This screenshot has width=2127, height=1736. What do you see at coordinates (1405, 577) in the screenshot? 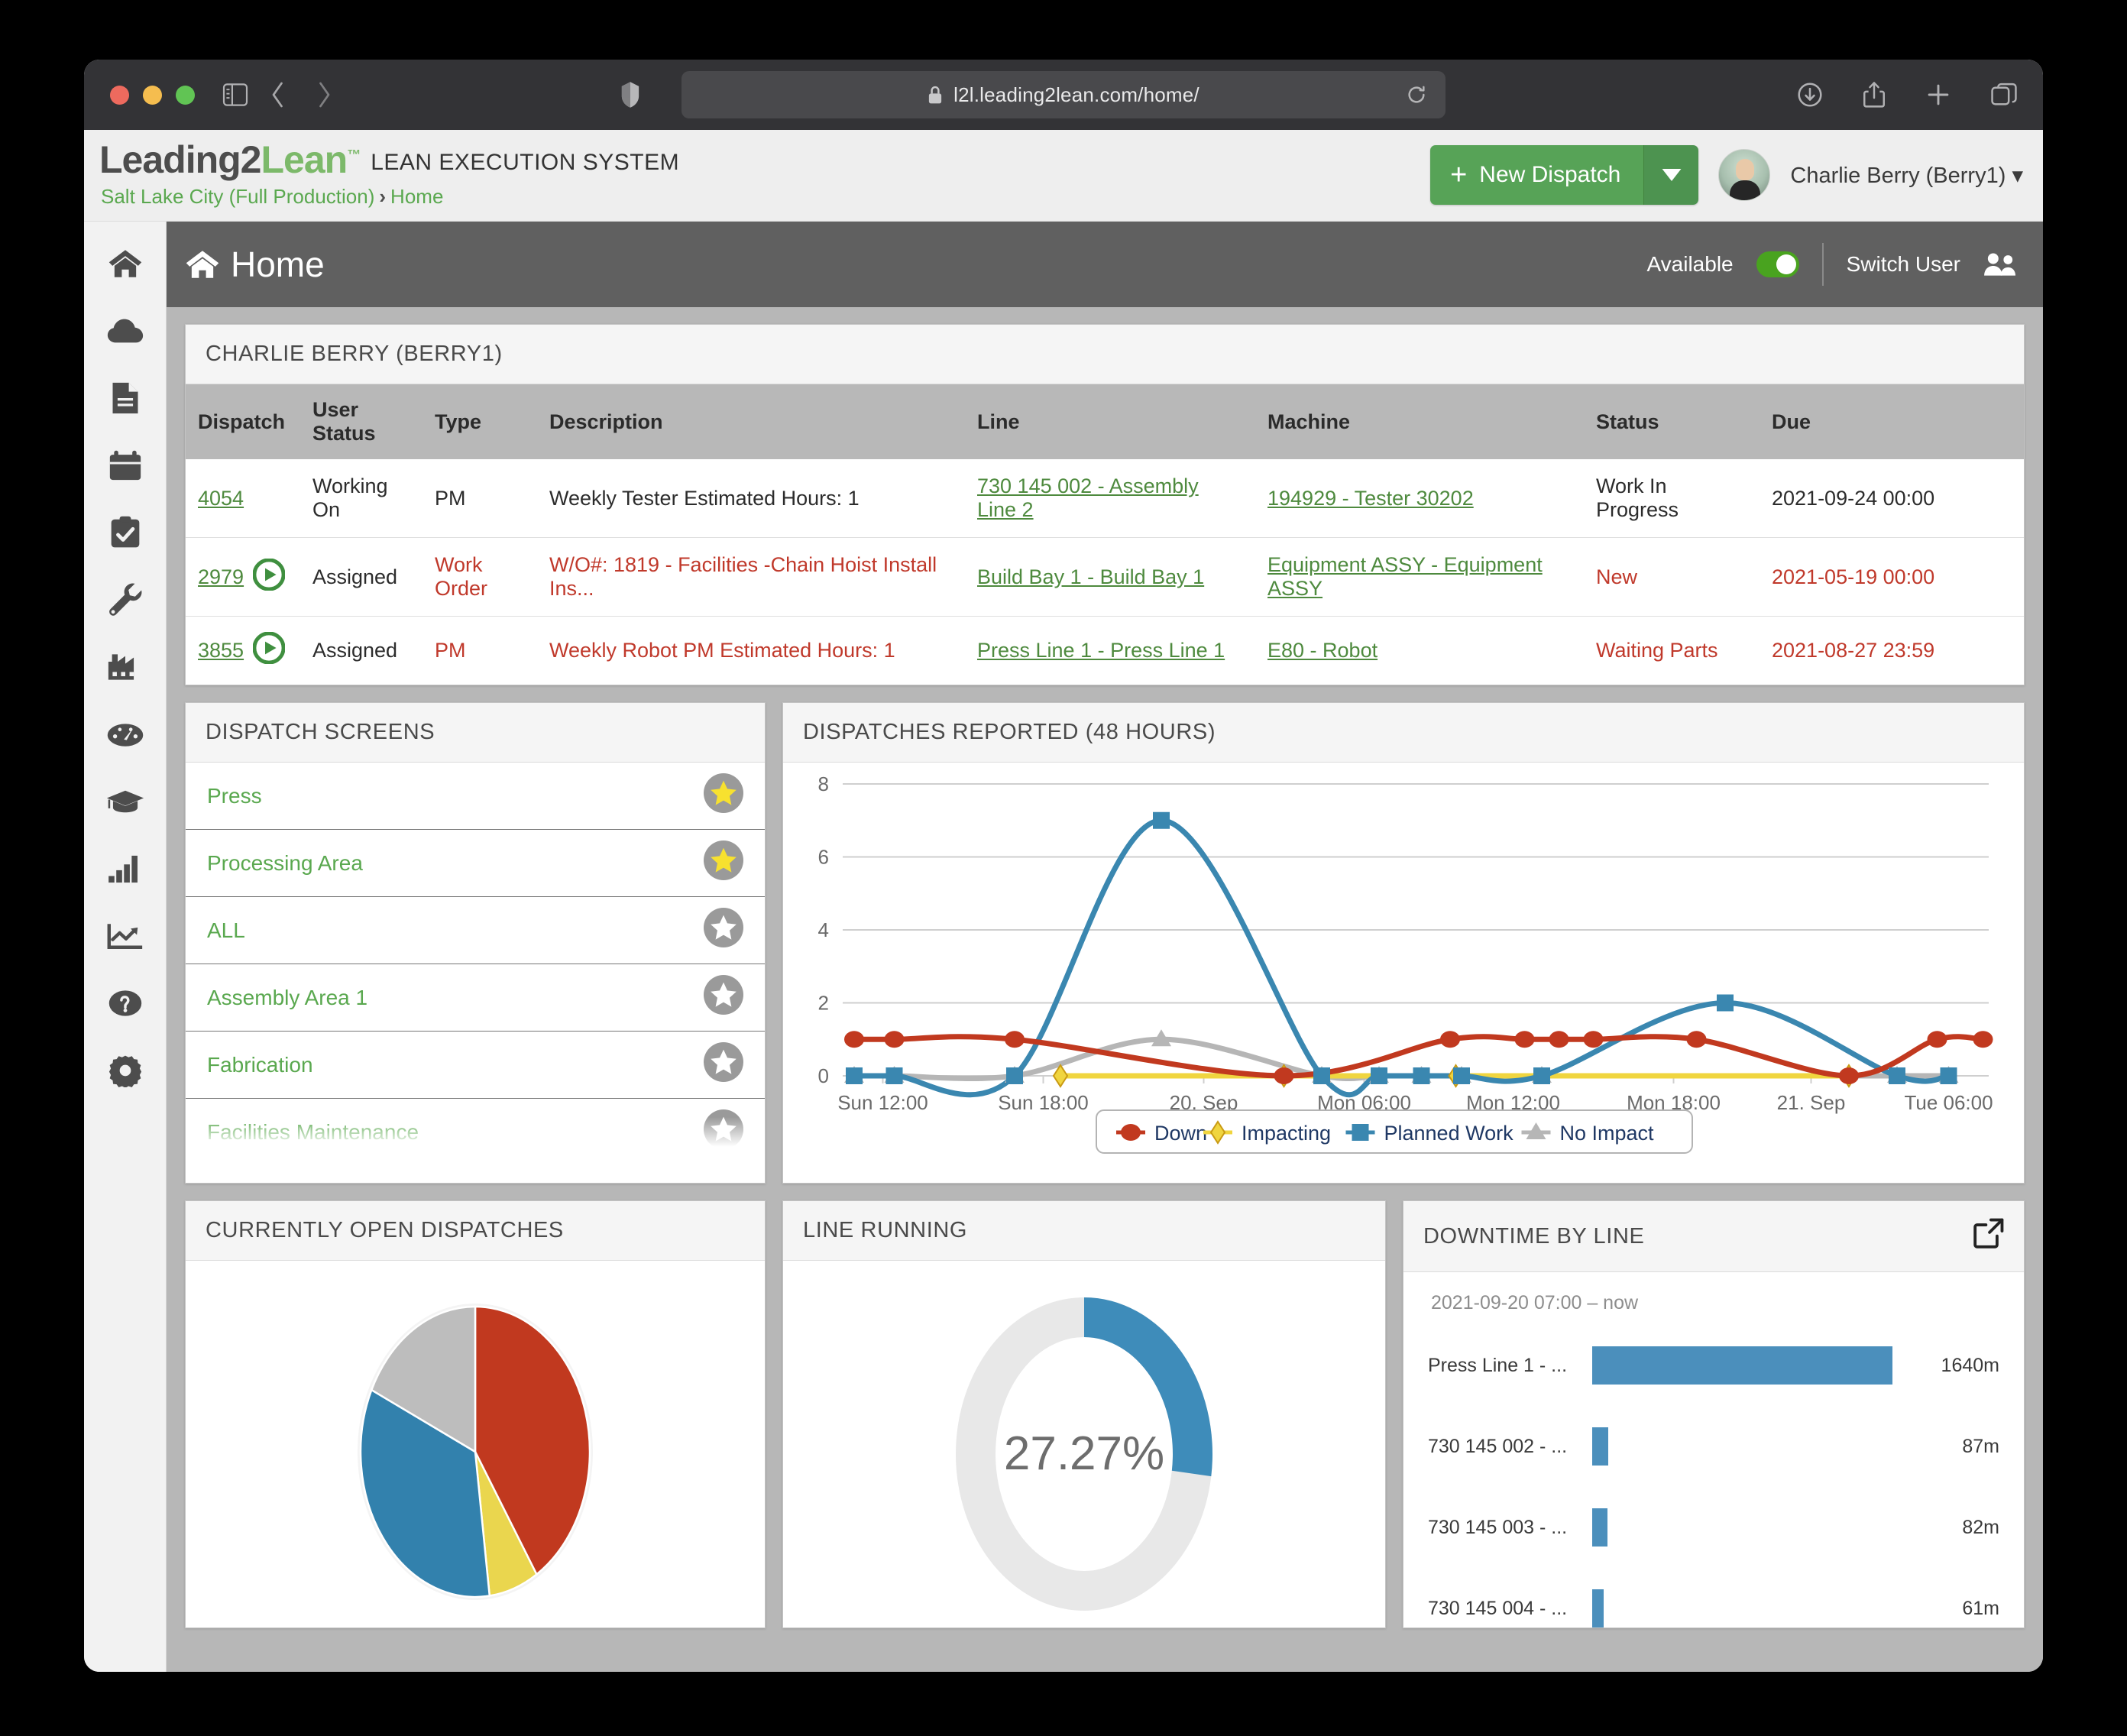
I see `machine-link: Equipment ASSY - Equipment ASSY` at bounding box center [1405, 577].